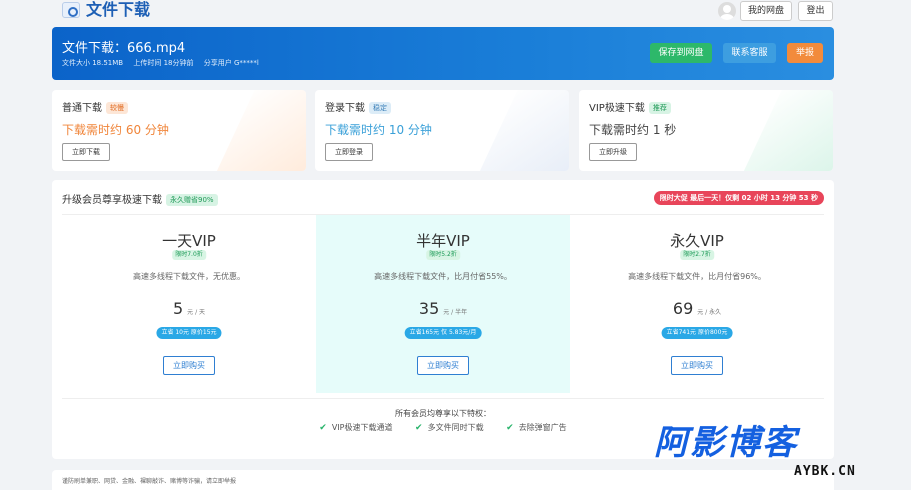  Describe the element at coordinates (189, 276) in the screenshot. I see `plan-desc: 高速多线程下载文件，无优惠。` at that location.